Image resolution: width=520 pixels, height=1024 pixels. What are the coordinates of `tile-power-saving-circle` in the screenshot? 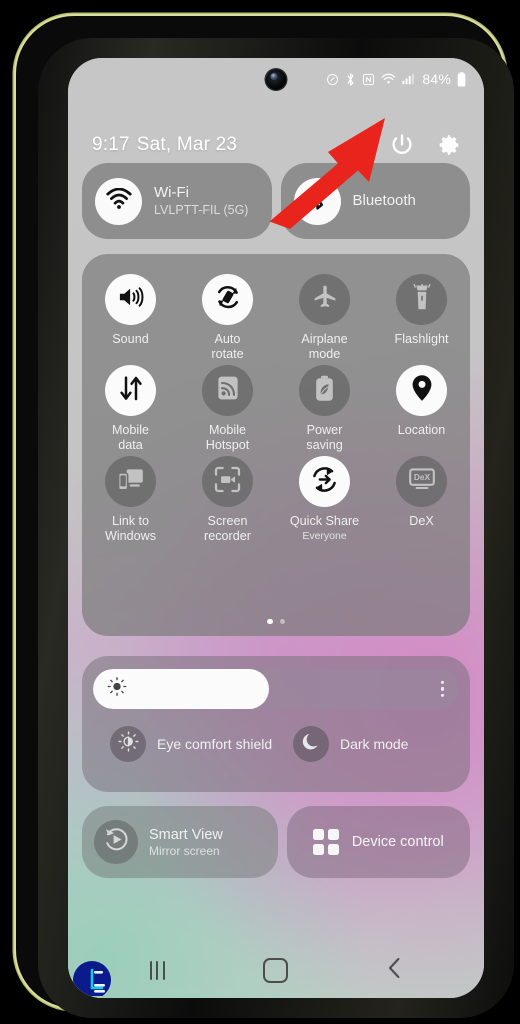 It's located at (324, 390).